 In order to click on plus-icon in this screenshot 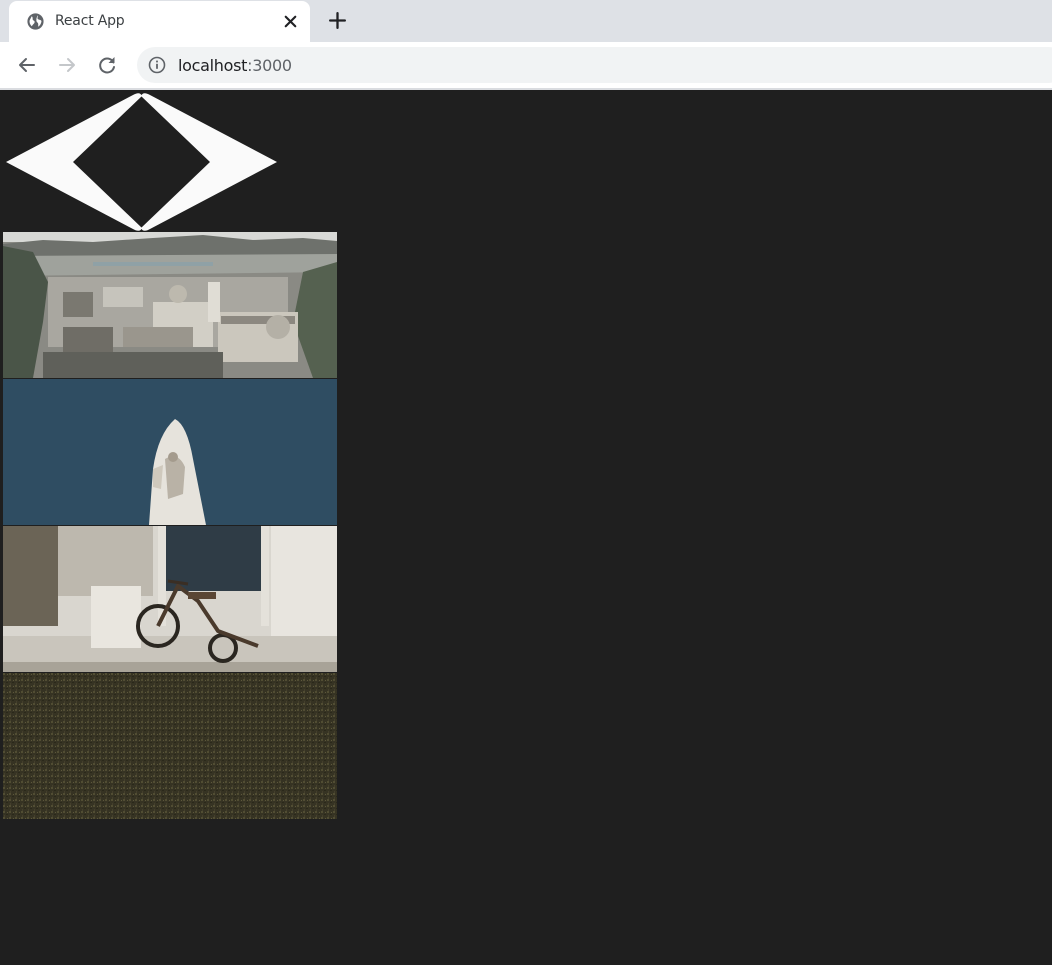, I will do `click(337, 20)`.